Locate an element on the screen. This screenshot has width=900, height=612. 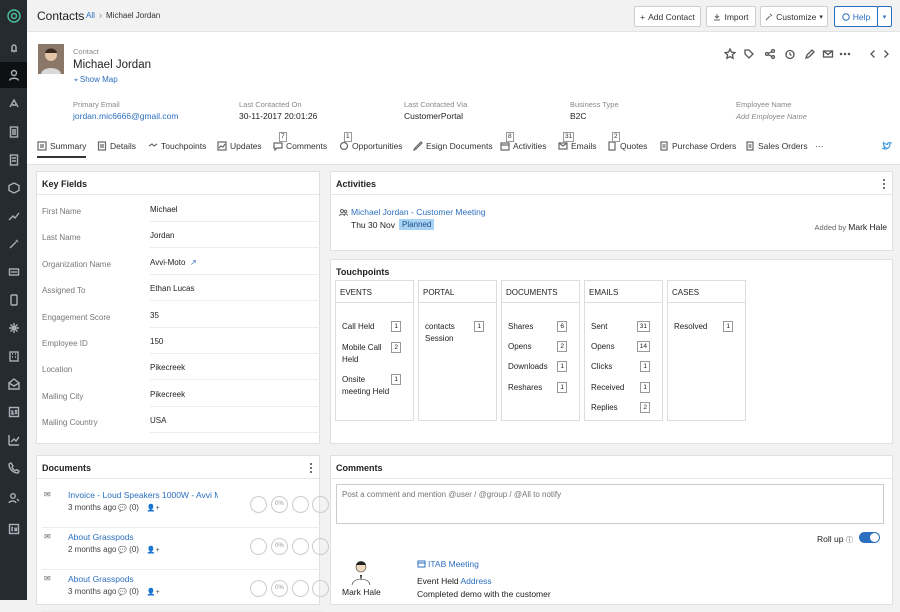
tab-comments: 7 Comments is located at coordinates (300, 141).